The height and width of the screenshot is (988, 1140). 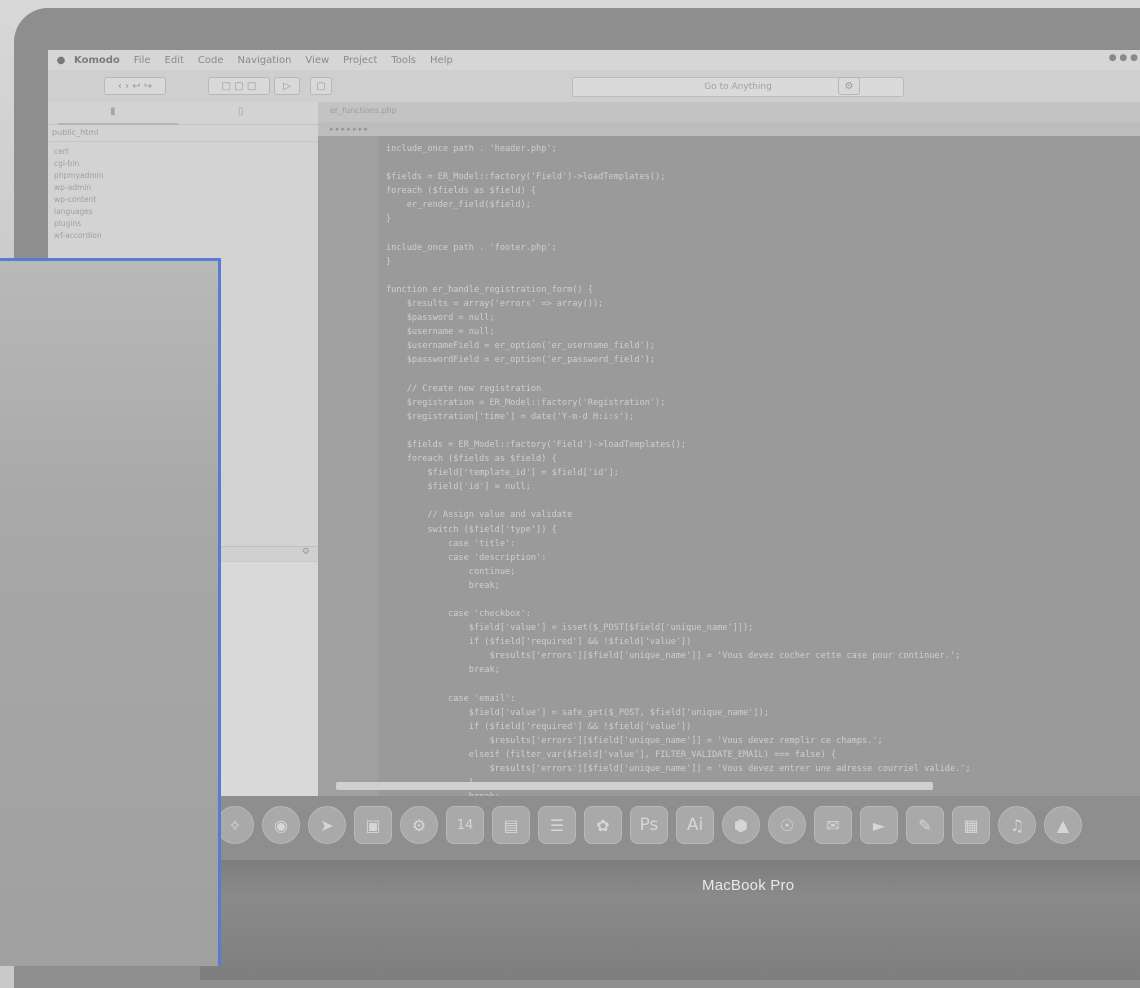 What do you see at coordinates (634, 786) in the screenshot?
I see `horizontal-scrollbar` at bounding box center [634, 786].